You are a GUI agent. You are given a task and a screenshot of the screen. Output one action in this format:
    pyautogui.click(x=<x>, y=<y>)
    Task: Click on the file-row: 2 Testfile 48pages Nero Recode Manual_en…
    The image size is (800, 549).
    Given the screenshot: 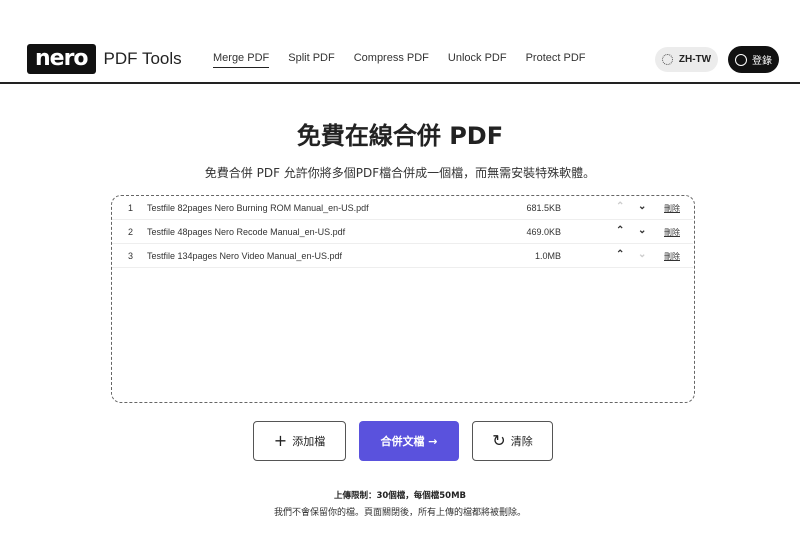 What is the action you would take?
    pyautogui.click(x=402, y=232)
    